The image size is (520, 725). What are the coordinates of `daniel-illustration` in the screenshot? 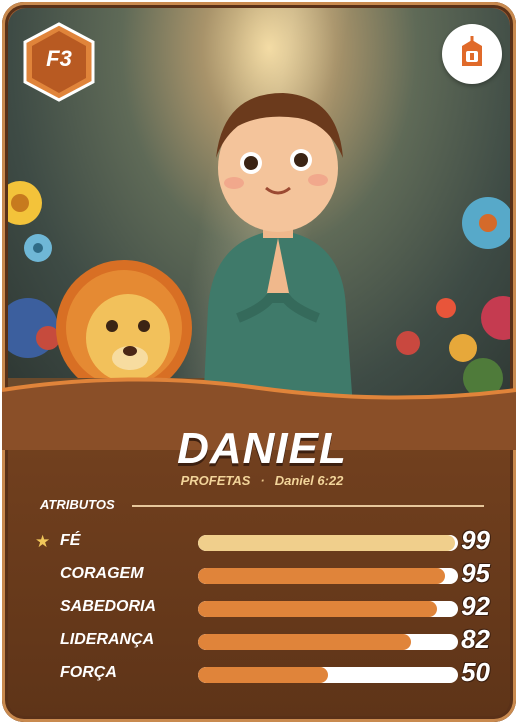 It's located at (278, 250).